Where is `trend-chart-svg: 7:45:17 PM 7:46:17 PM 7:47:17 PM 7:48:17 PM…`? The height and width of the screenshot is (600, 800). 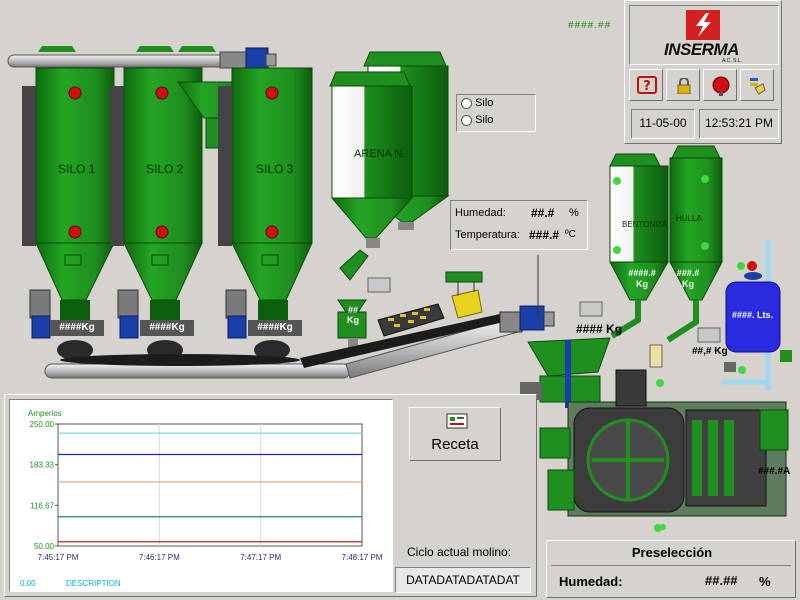 trend-chart-svg: 7:45:17 PM 7:46:17 PM 7:47:17 PM 7:48:17 PM… is located at coordinates (201, 498).